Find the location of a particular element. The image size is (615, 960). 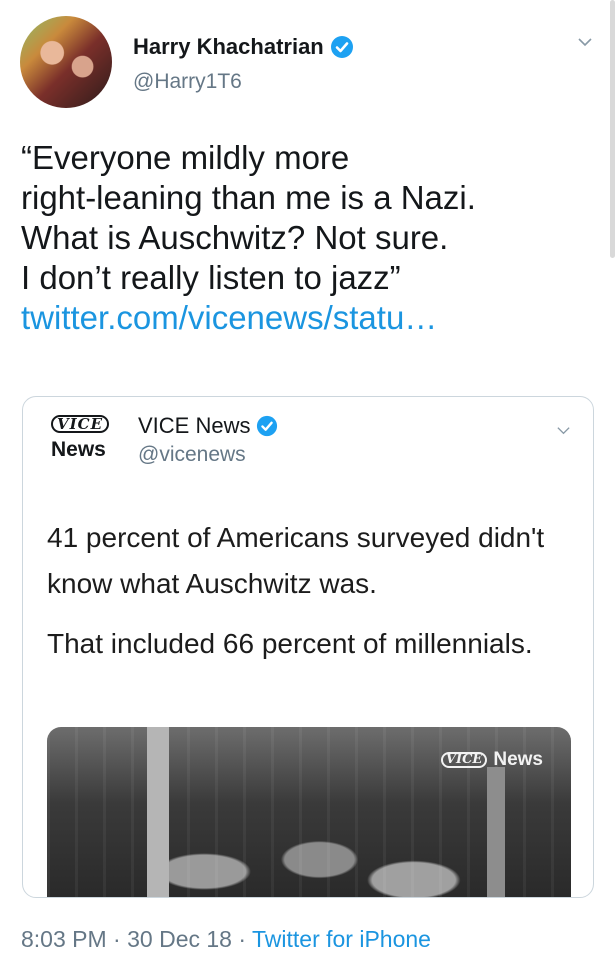

tweet-time: 8:03 PM is located at coordinates (64, 939).